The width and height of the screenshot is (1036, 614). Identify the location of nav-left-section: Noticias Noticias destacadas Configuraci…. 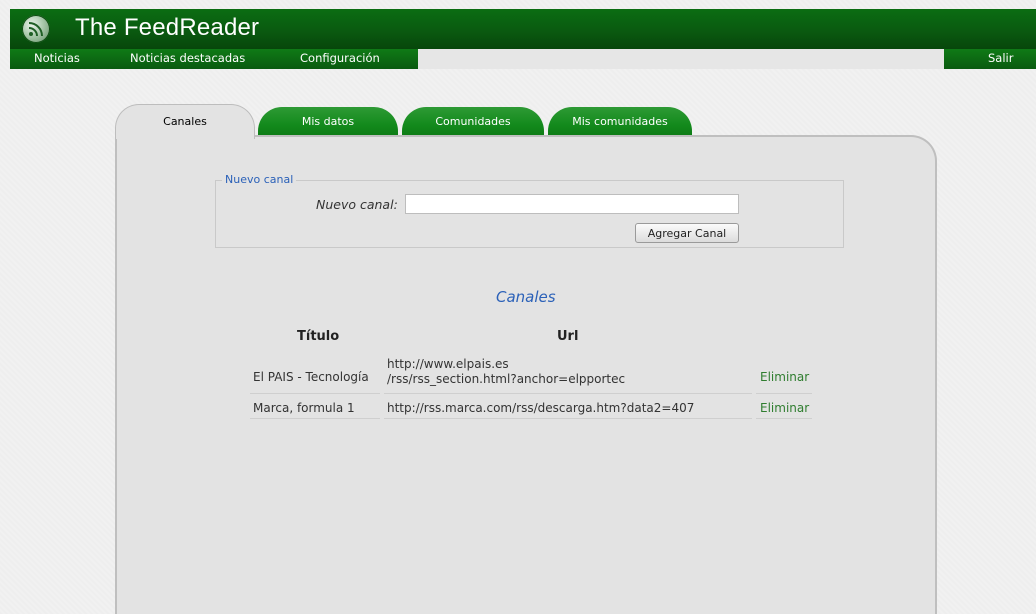
(214, 59).